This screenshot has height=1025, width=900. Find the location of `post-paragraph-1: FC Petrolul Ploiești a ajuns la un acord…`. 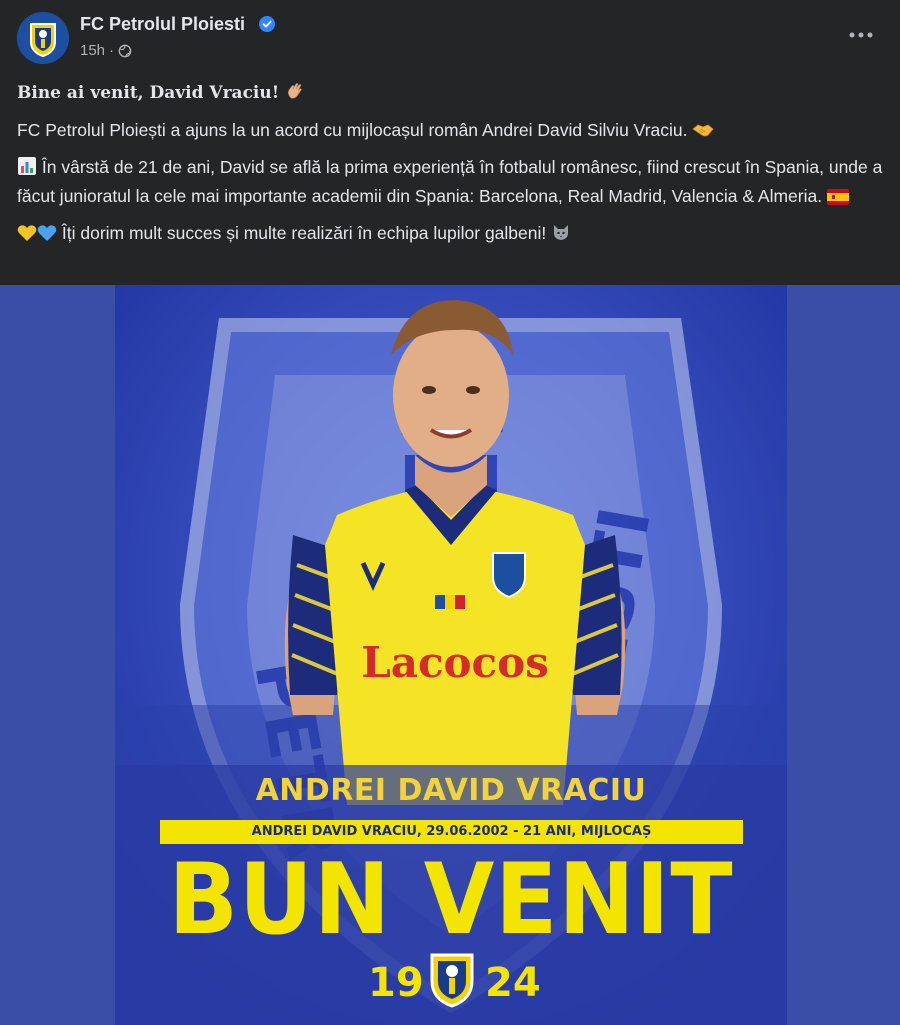

post-paragraph-1: FC Petrolul Ploiești a ajuns la un acord… is located at coordinates (352, 130).